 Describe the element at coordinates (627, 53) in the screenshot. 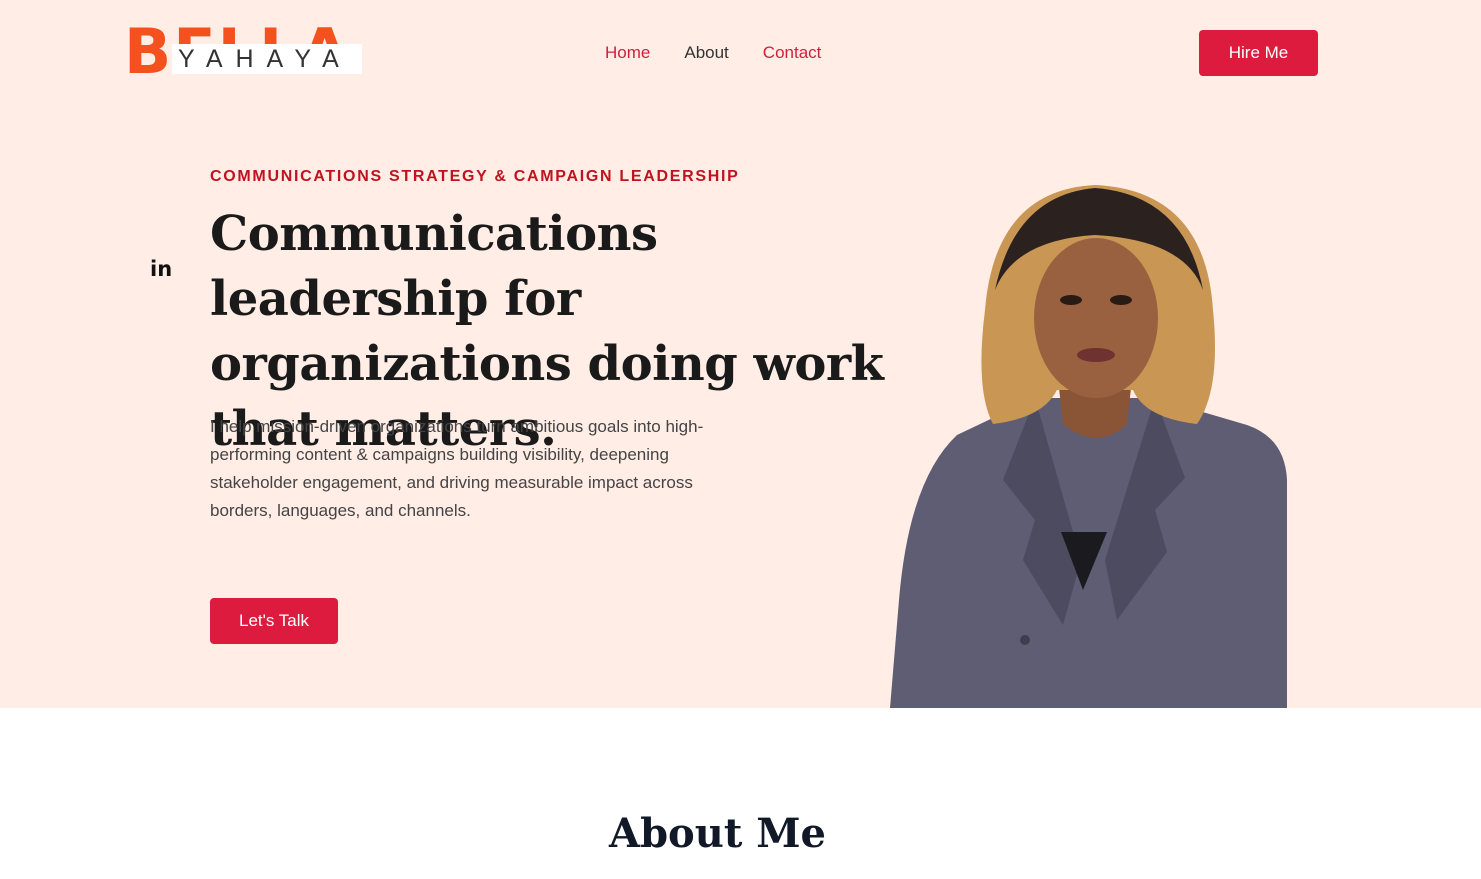

I see `nav-home-link: Home` at that location.